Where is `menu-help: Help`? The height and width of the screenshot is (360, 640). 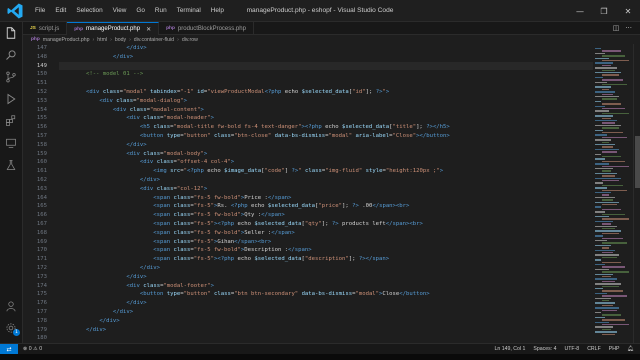
menu-help: Help is located at coordinates (217, 11).